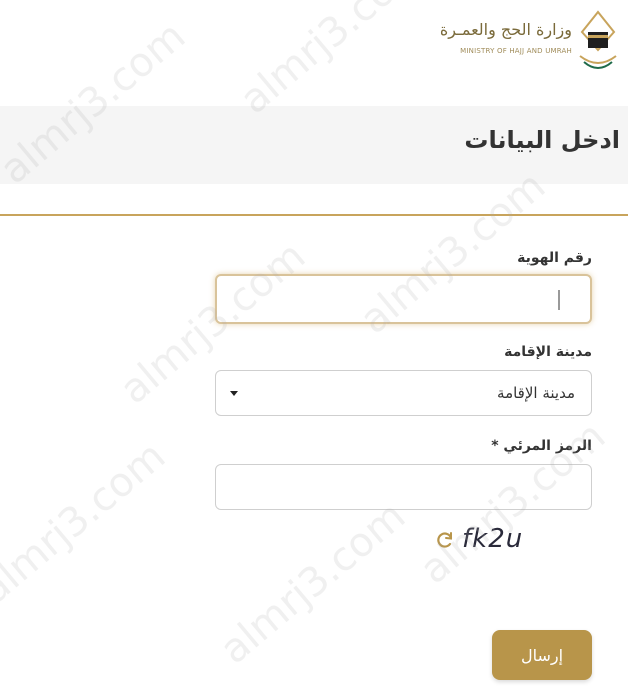 This screenshot has width=628, height=695. What do you see at coordinates (559, 300) in the screenshot?
I see `text-cursor` at bounding box center [559, 300].